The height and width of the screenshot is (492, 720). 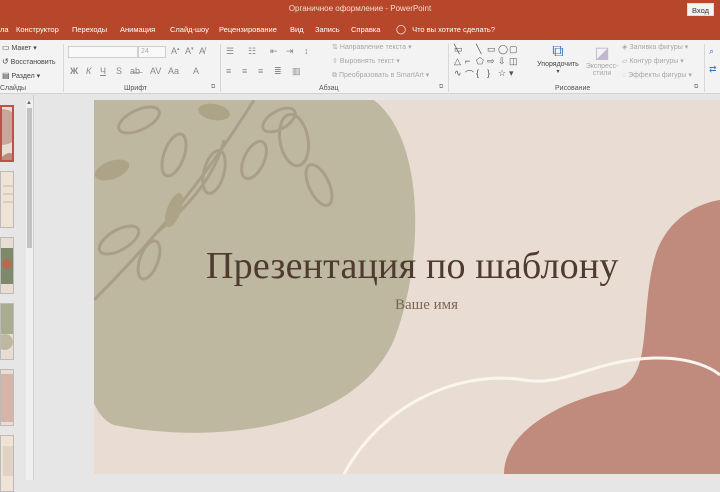 I want to click on tab-help: Справка, so click(x=365, y=29).